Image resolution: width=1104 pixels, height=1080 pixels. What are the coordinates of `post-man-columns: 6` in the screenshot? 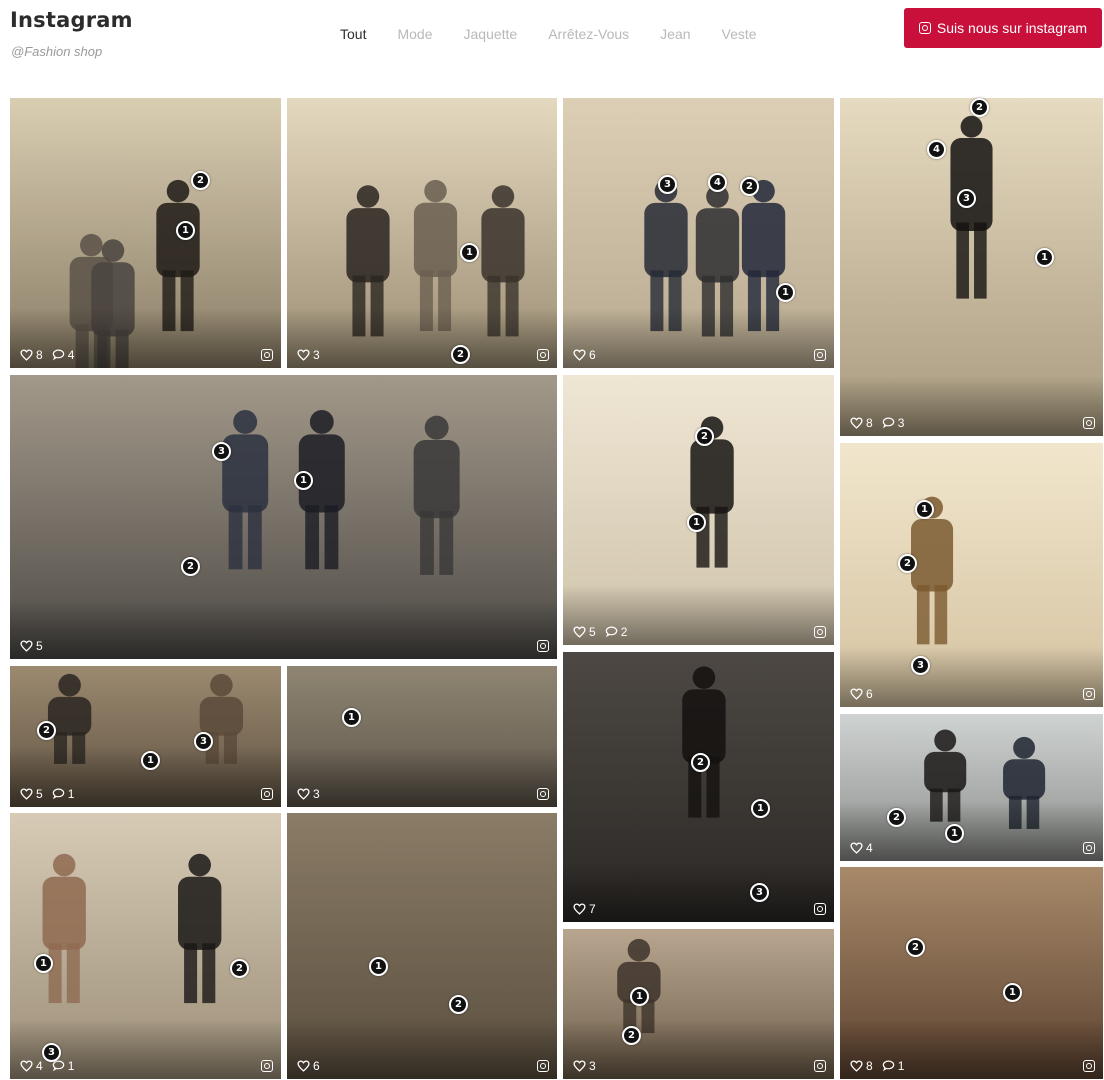 It's located at (971, 575).